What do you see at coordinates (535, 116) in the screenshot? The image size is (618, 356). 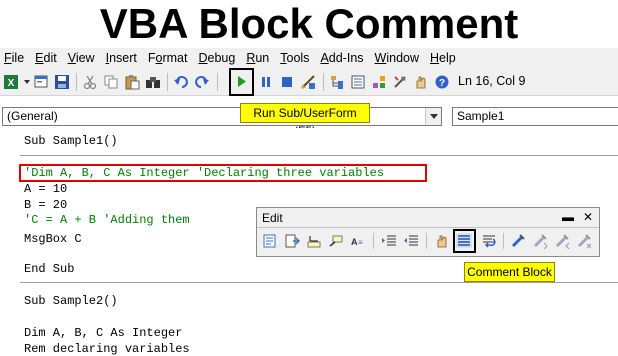 I see `procedure-combo: Sample1` at bounding box center [535, 116].